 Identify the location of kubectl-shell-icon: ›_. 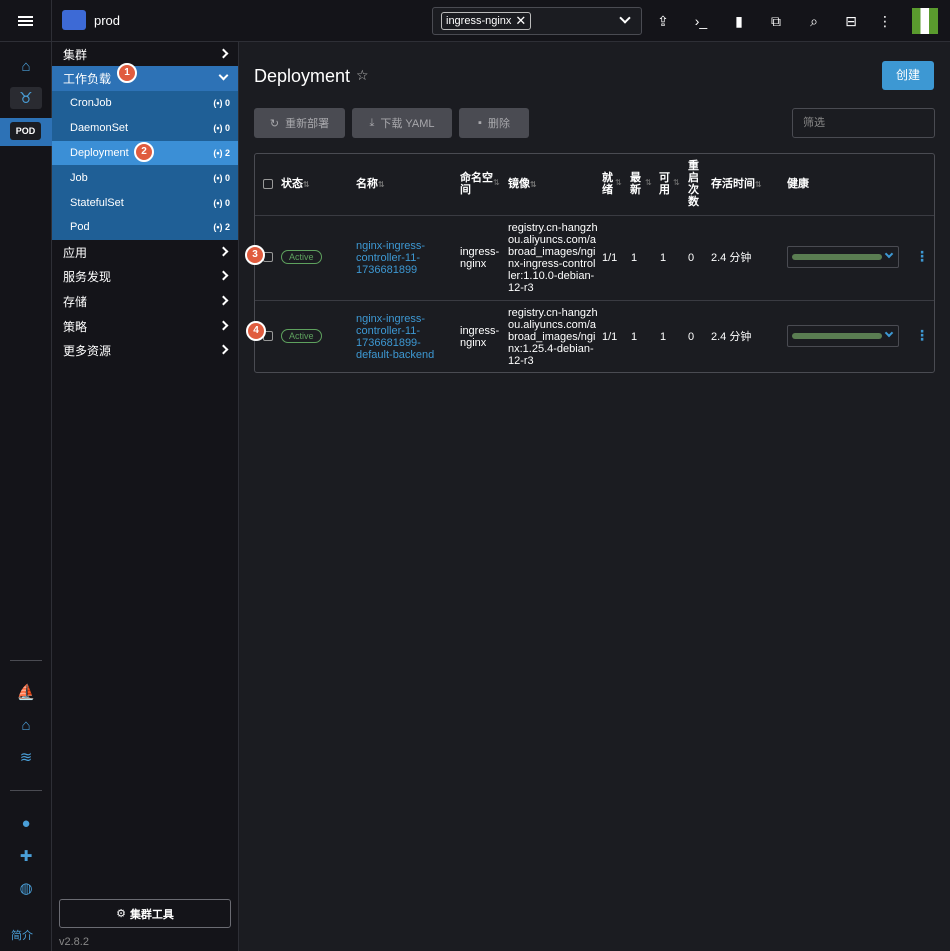
(701, 21).